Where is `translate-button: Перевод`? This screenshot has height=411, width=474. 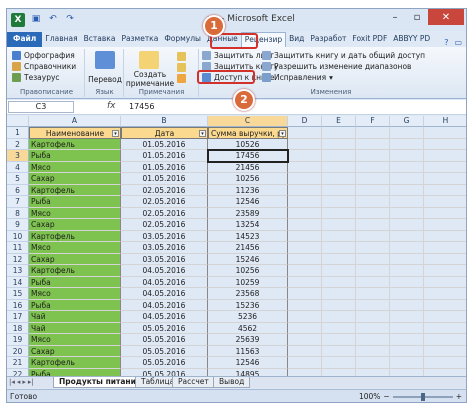
translate-button: Перевод is located at coordinates (105, 79).